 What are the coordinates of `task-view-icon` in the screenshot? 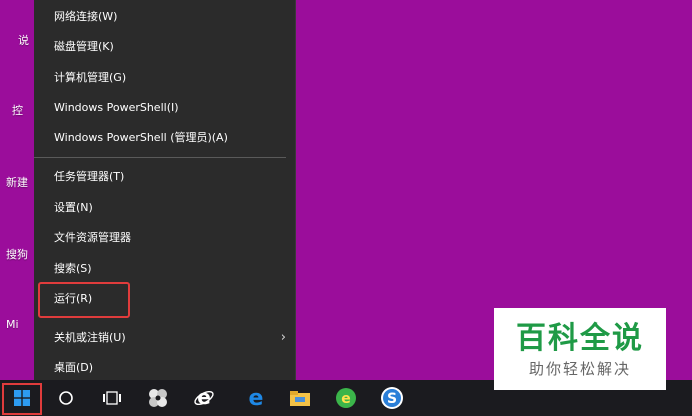 It's located at (112, 398).